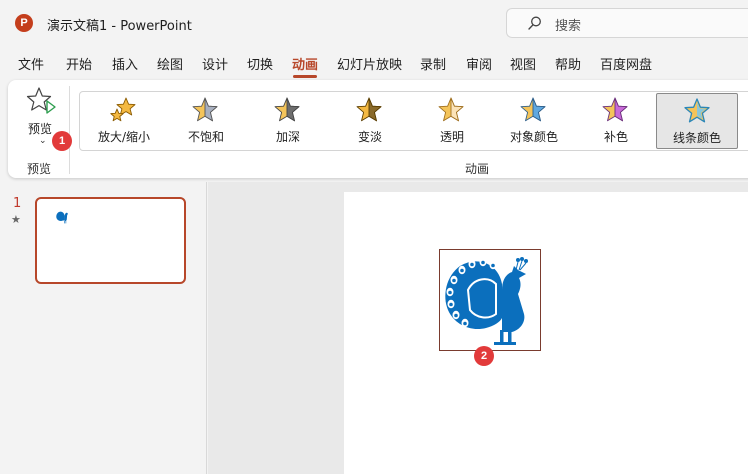 The width and height of the screenshot is (748, 474). I want to click on animation-lighten: 变淡, so click(370, 121).